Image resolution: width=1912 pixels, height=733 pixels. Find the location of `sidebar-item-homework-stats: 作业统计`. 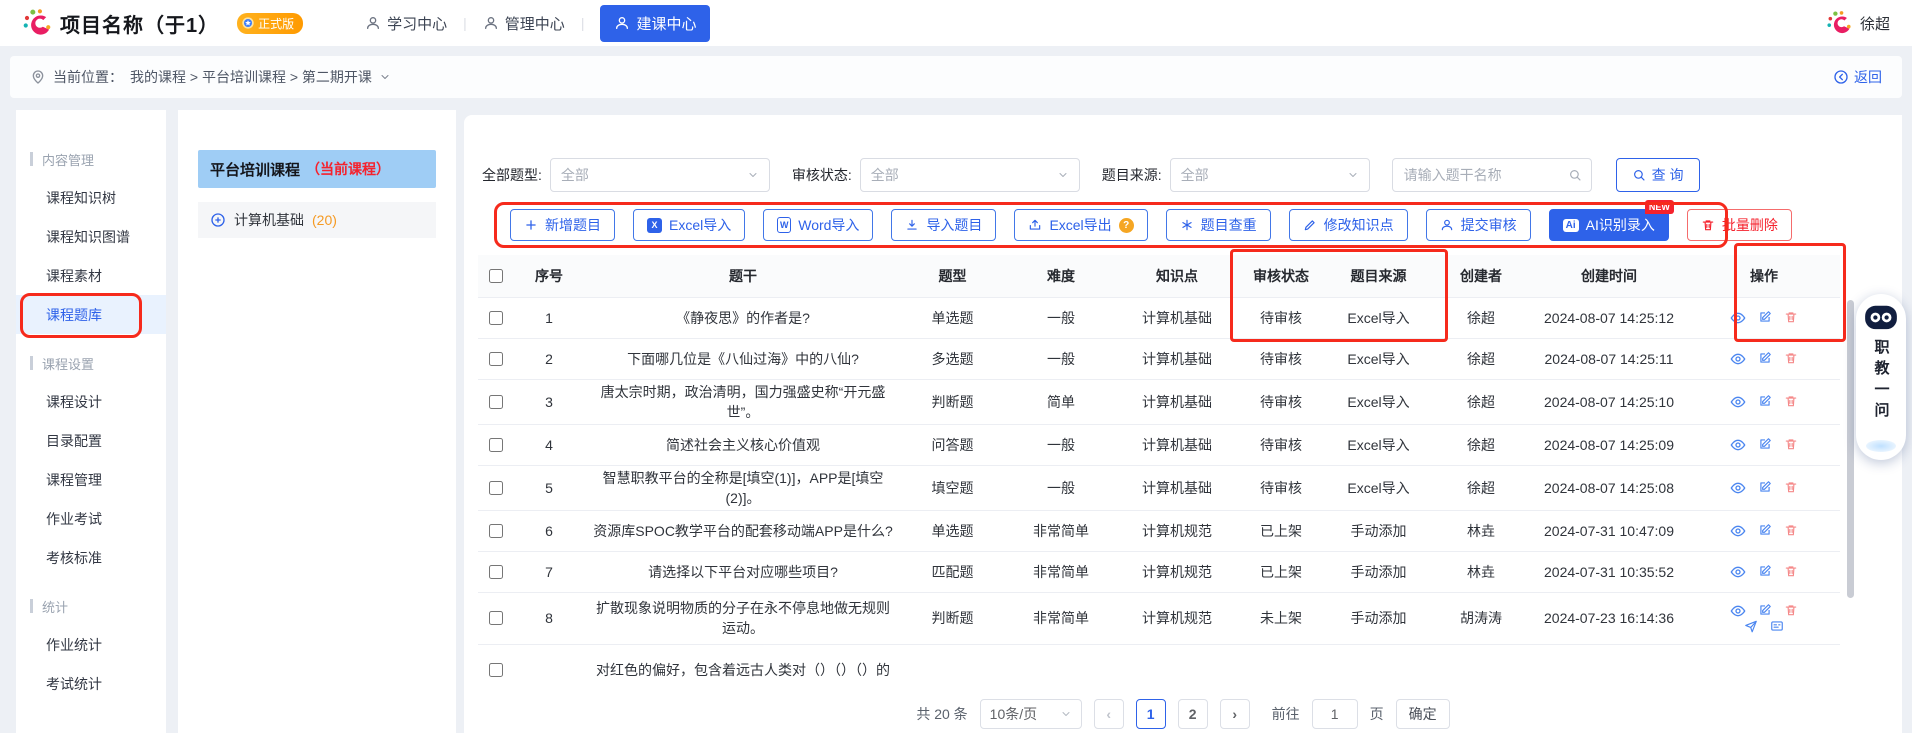

sidebar-item-homework-stats: 作业统计 is located at coordinates (91, 644).